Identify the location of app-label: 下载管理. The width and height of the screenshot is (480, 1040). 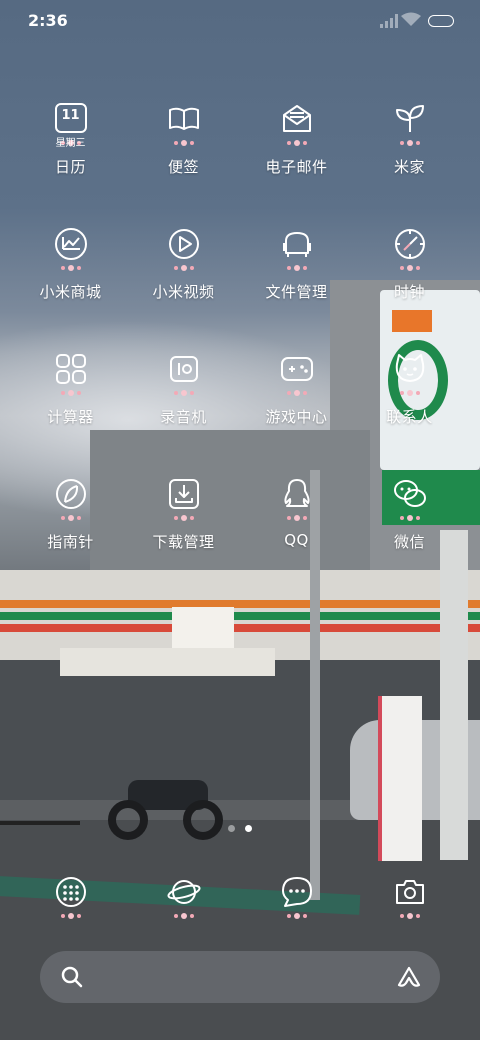
(183, 542).